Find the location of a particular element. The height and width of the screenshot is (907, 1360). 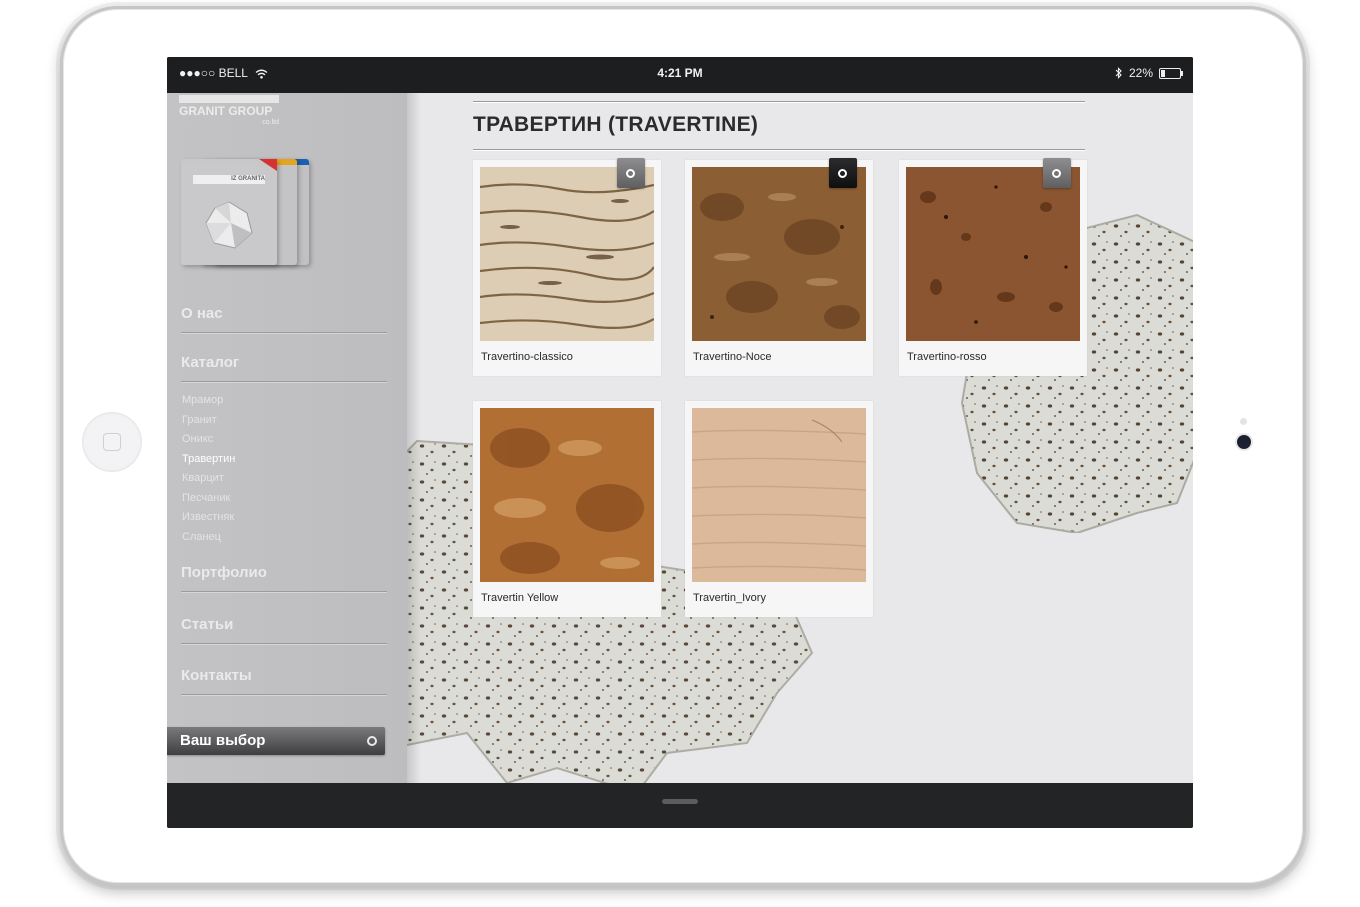

product-name: Travertino-Noce is located at coordinates (732, 357).